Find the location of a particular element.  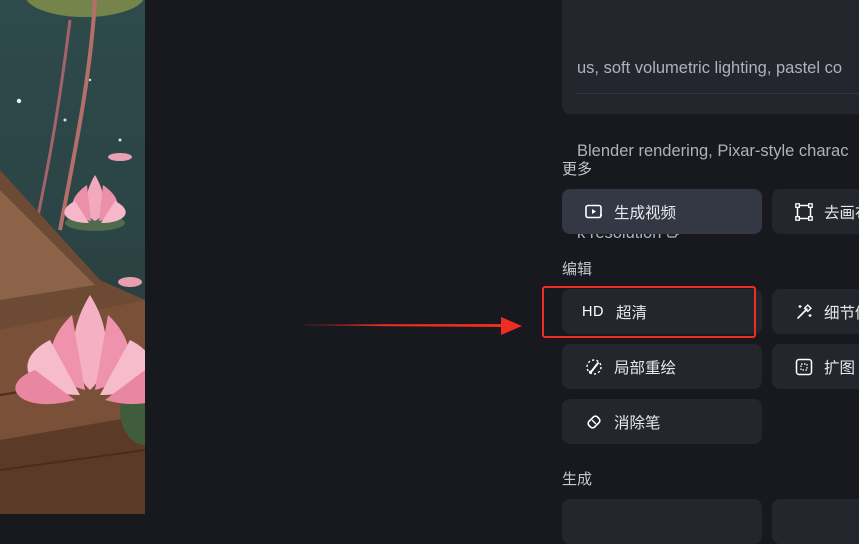

eraser-button: 消除笔 is located at coordinates (662, 421).